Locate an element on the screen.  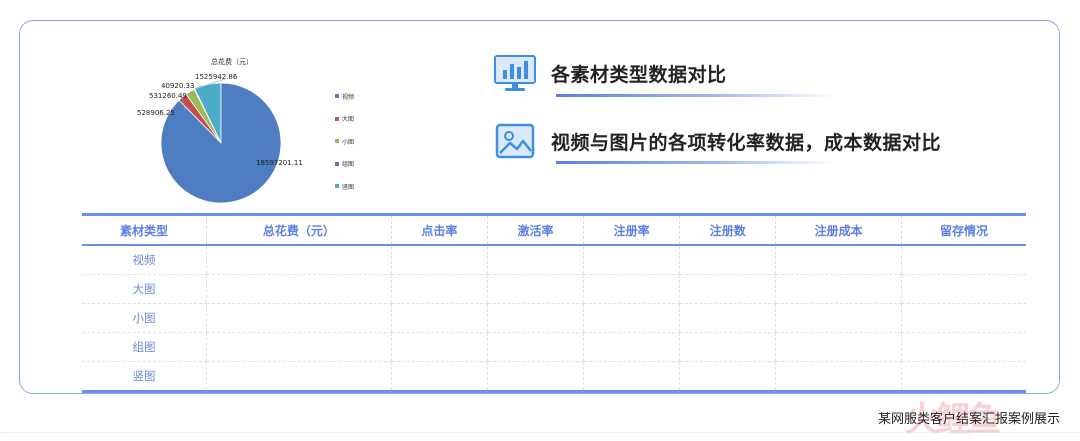
legend-label: 小图 is located at coordinates (348, 142).